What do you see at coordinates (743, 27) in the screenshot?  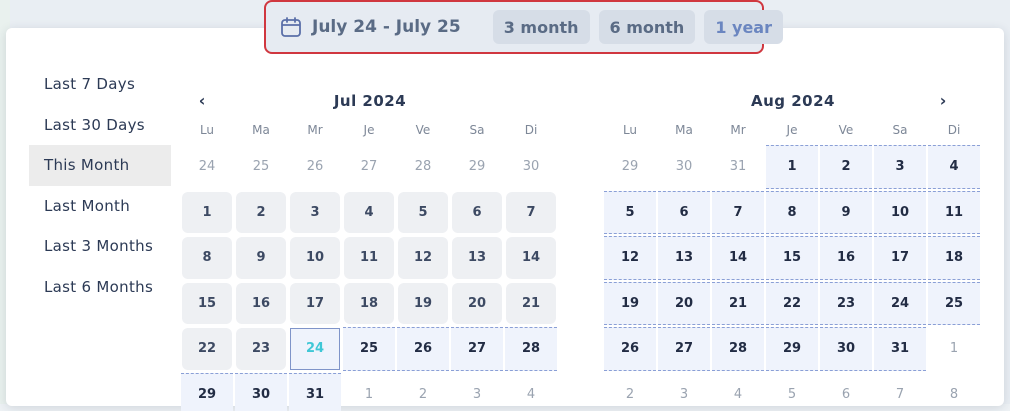 I see `chip-1-year: 1 year` at bounding box center [743, 27].